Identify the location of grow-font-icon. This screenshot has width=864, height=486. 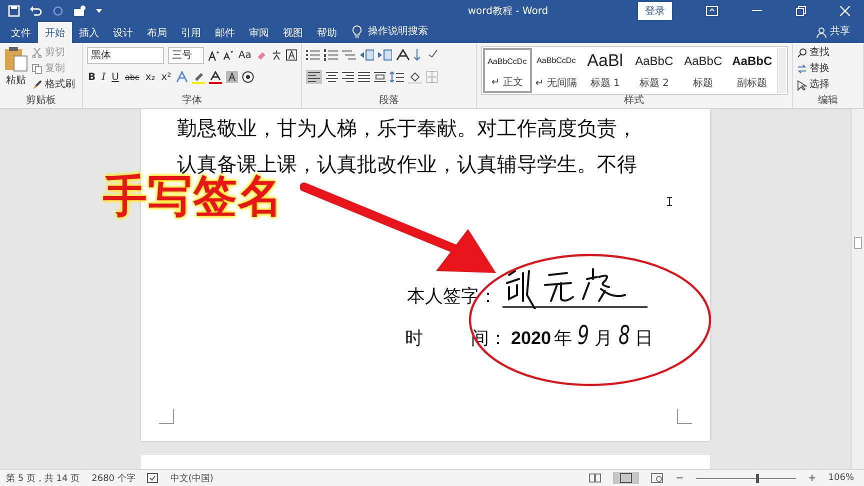
(214, 55).